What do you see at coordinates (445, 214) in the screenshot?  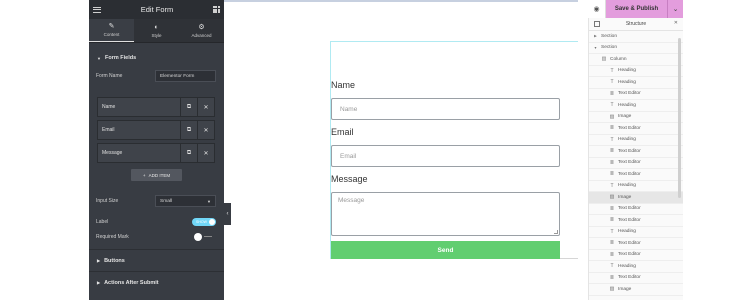 I see `message-textarea: Message` at bounding box center [445, 214].